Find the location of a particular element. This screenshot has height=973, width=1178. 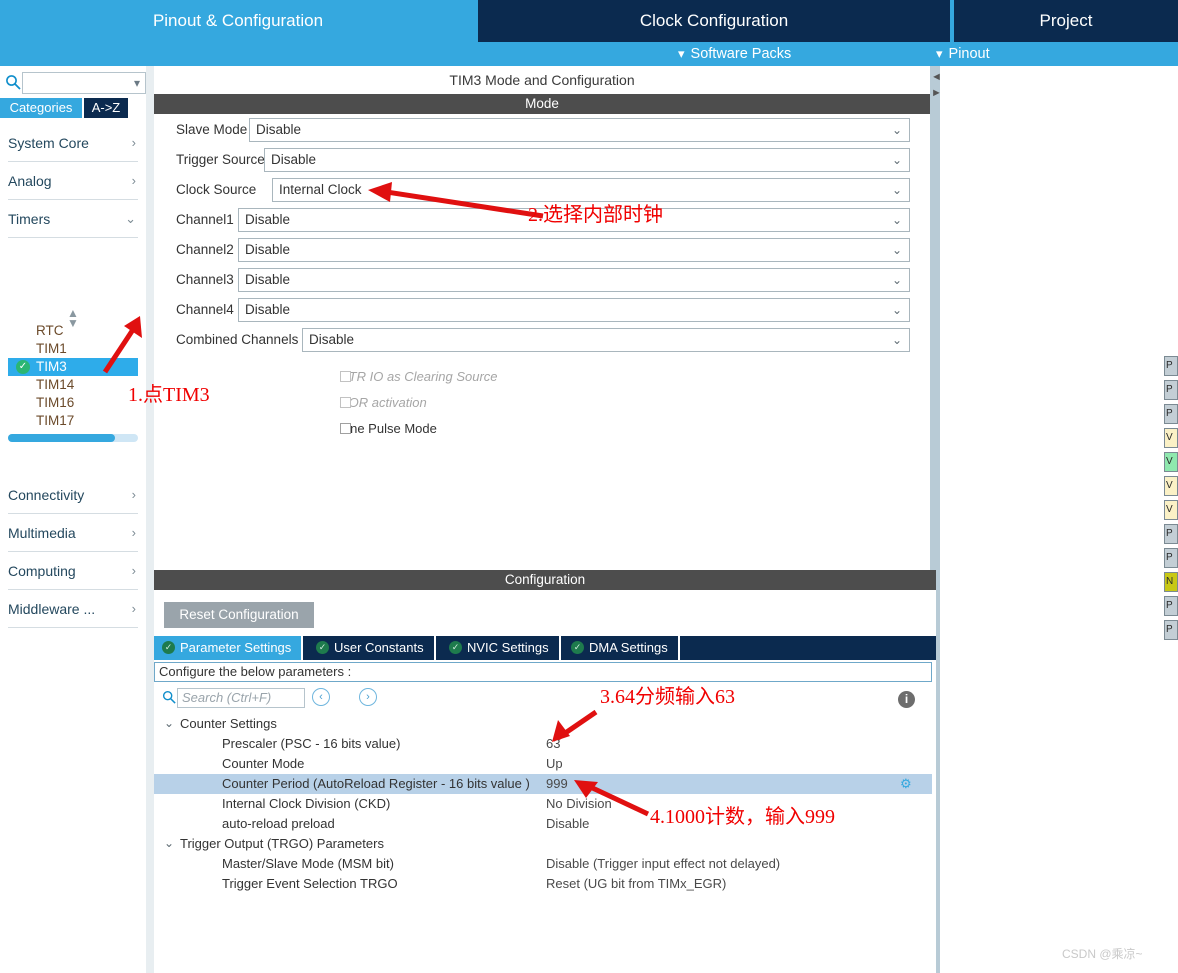

watermark: CSDN @乘凉~ is located at coordinates (1102, 954).